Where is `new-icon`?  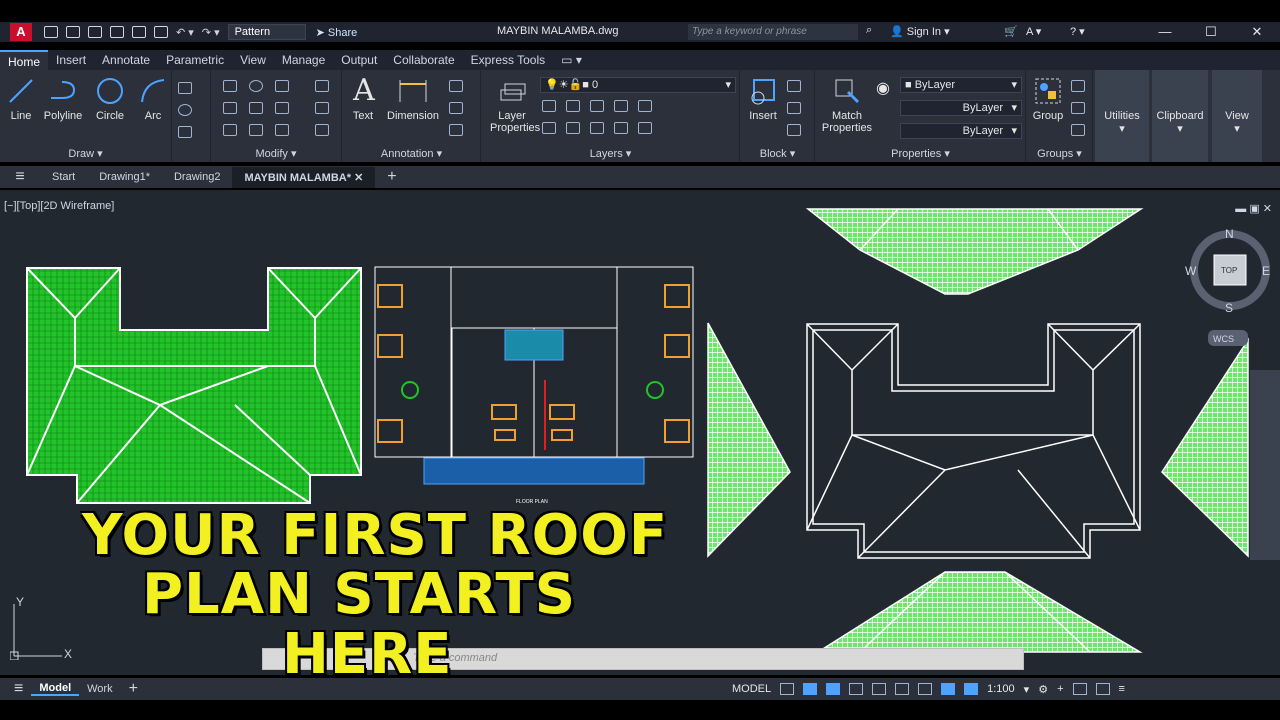 new-icon is located at coordinates (51, 32).